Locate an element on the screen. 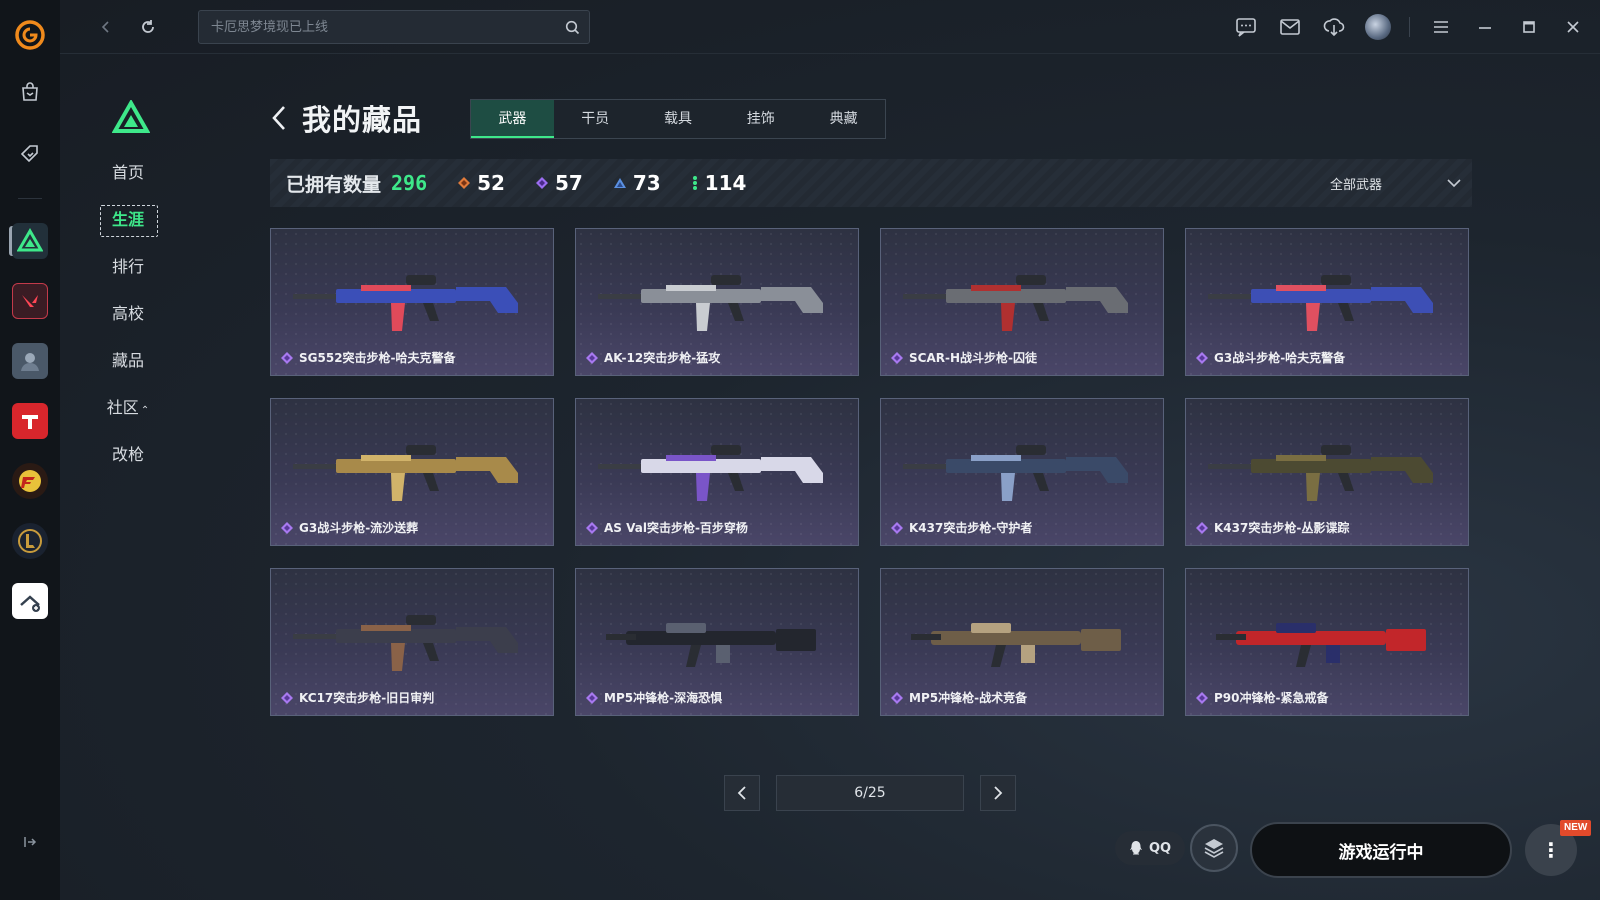  nav-item-career: 生涯 is located at coordinates (129, 221).